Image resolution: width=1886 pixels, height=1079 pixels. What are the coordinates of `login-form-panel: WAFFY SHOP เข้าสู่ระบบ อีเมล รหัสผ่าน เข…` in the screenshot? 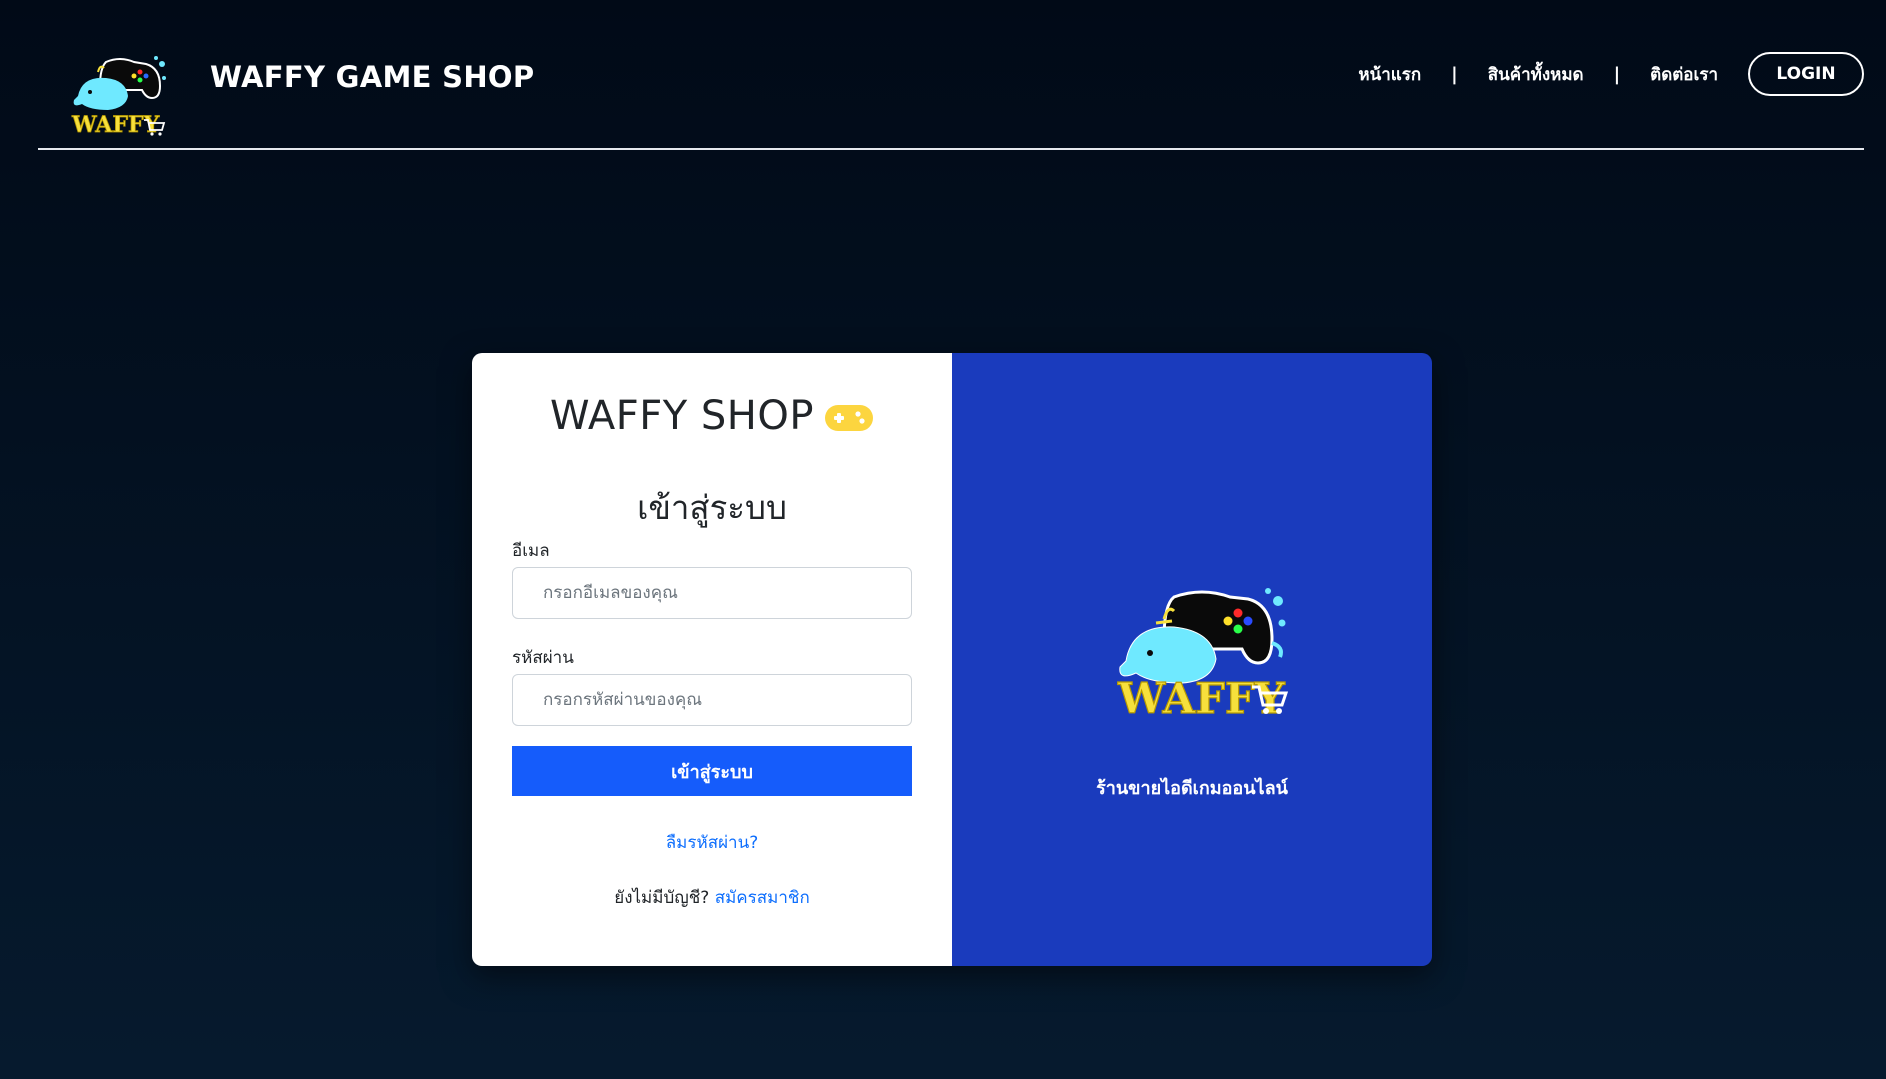 It's located at (712, 659).